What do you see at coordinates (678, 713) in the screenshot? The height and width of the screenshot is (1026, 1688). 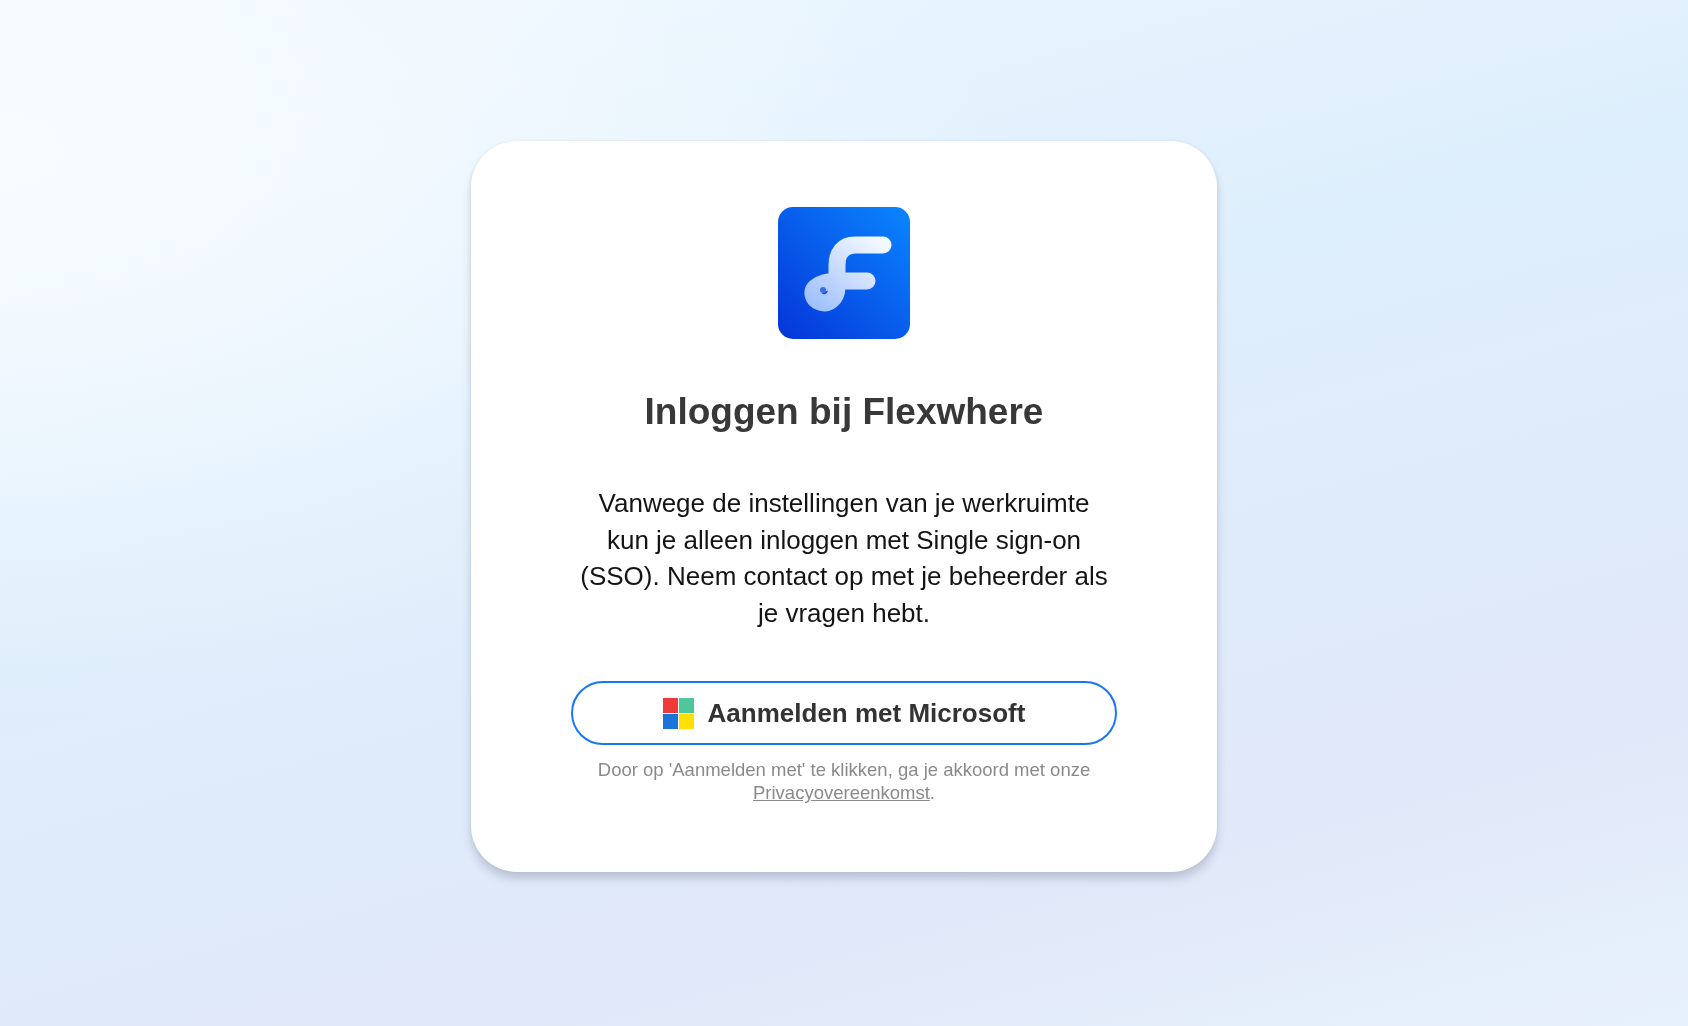 I see `four-squares-icon` at bounding box center [678, 713].